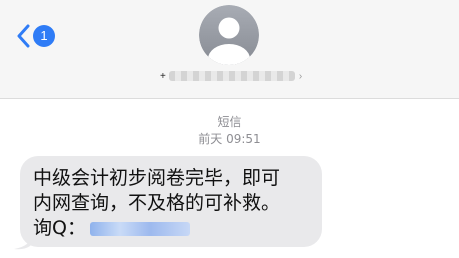  I want to click on message-line: 询Q：, so click(171, 228).